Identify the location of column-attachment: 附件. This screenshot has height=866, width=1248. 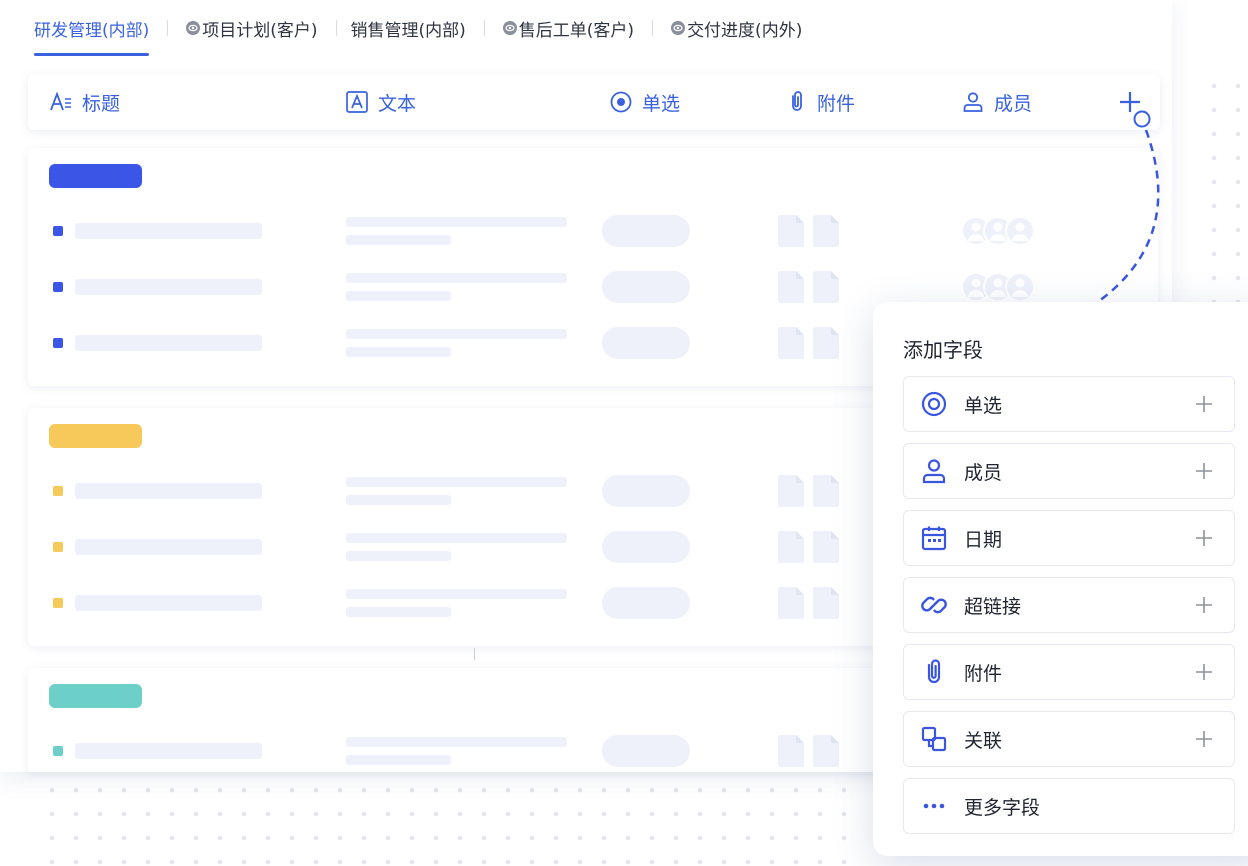
(821, 102).